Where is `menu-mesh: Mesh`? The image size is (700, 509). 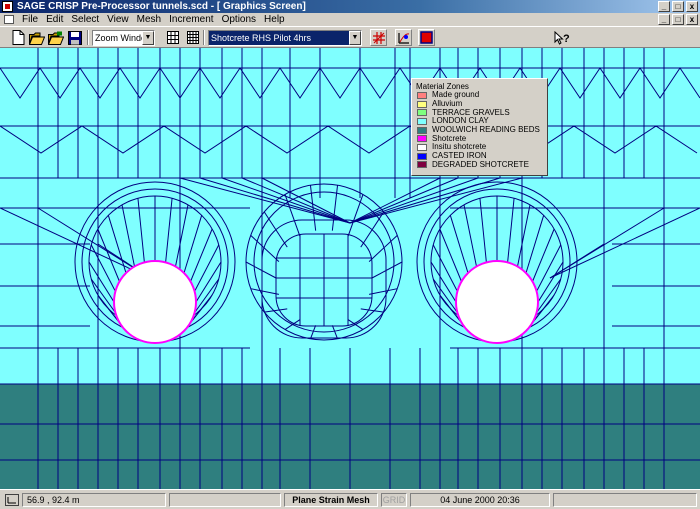 menu-mesh: Mesh is located at coordinates (149, 19).